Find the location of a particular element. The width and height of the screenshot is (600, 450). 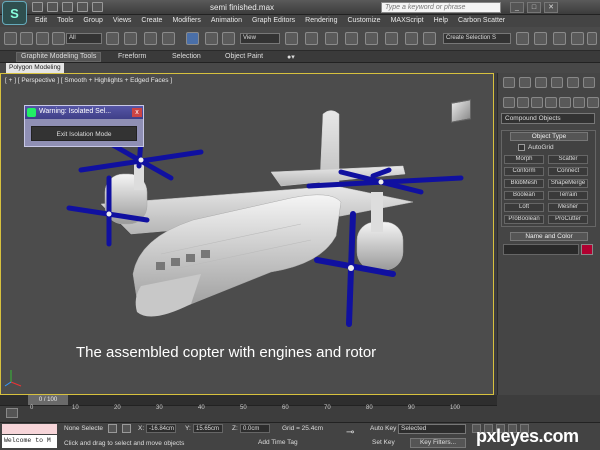

reference-coordinate-dropdown: View is located at coordinates (260, 38).